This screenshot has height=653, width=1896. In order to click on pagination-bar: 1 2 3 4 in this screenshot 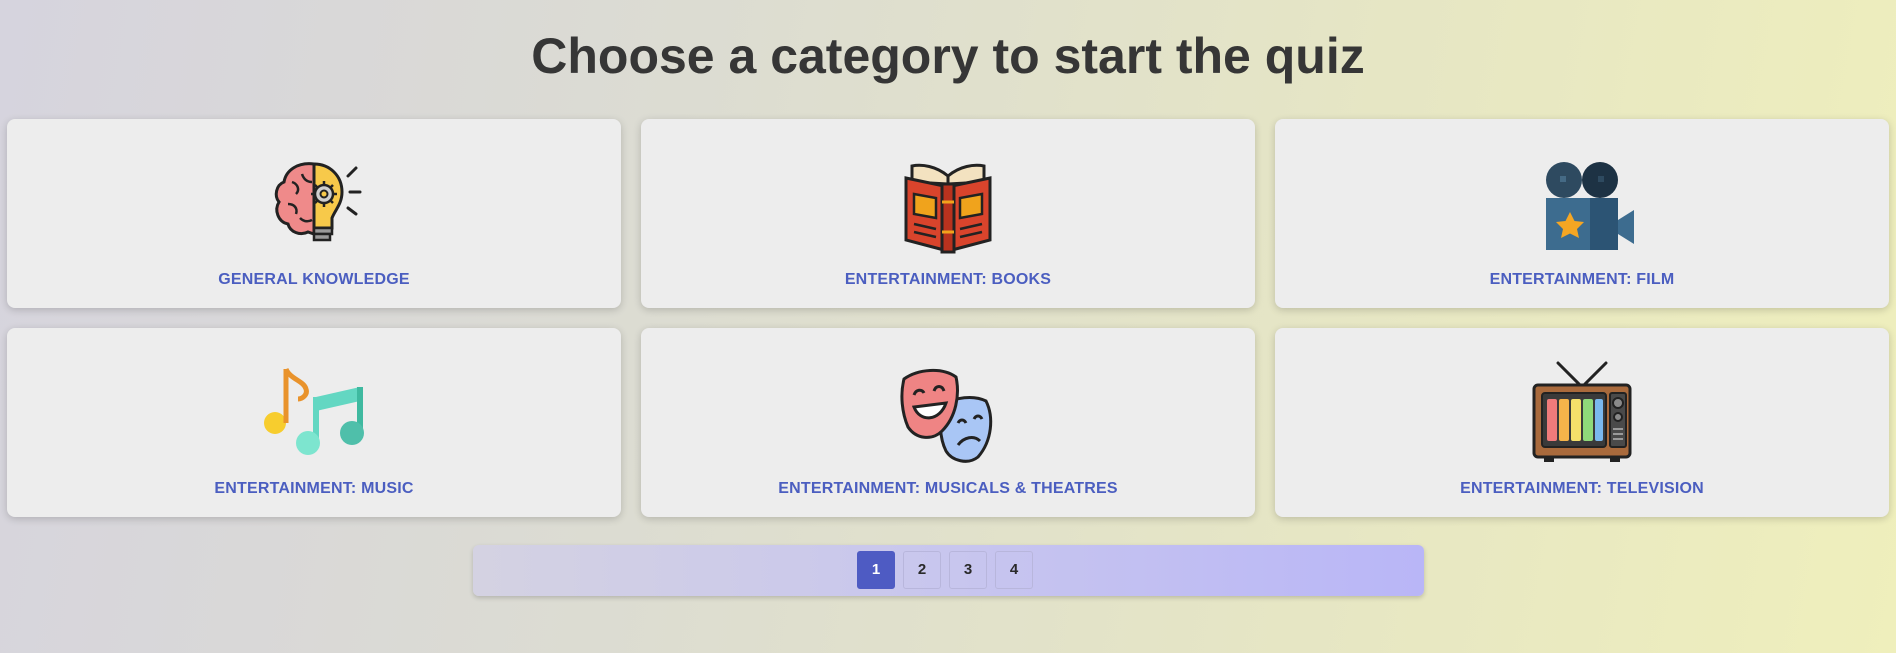, I will do `click(948, 570)`.